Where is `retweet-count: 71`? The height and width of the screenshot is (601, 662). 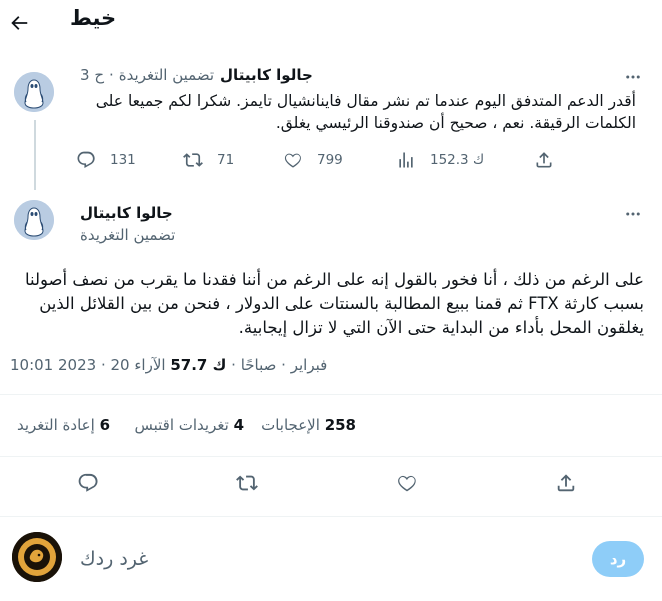 retweet-count: 71 is located at coordinates (226, 160).